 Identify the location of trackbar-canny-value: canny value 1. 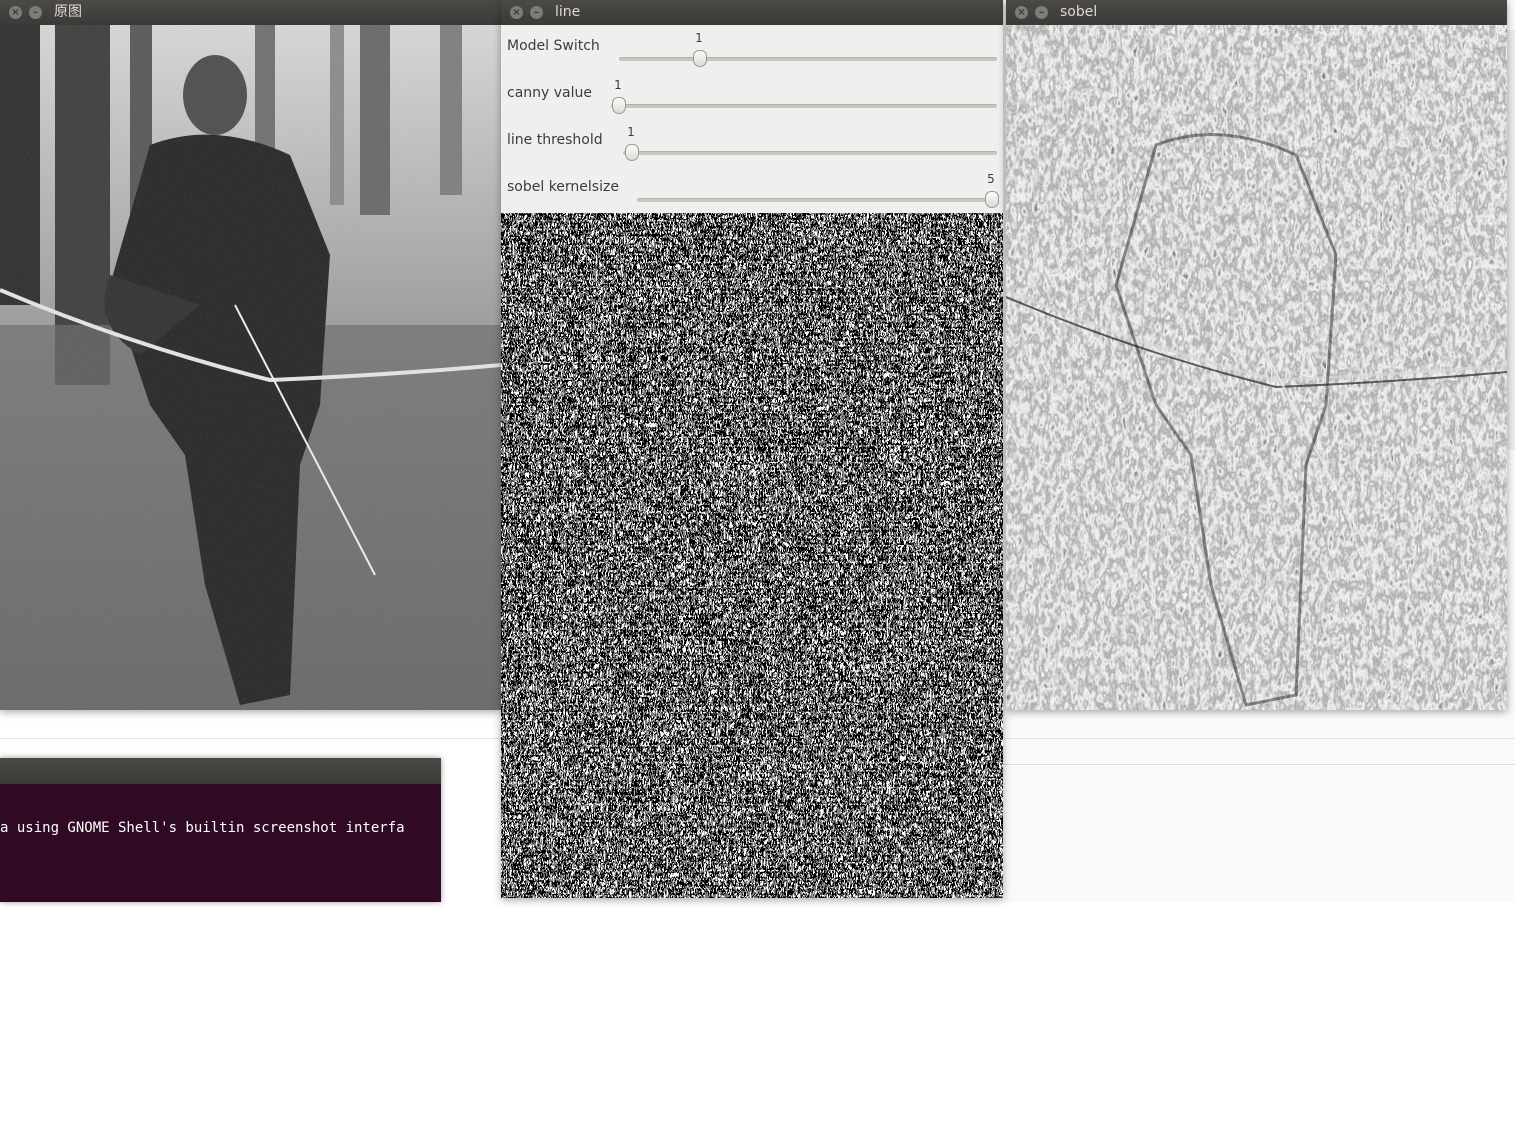
(751, 95).